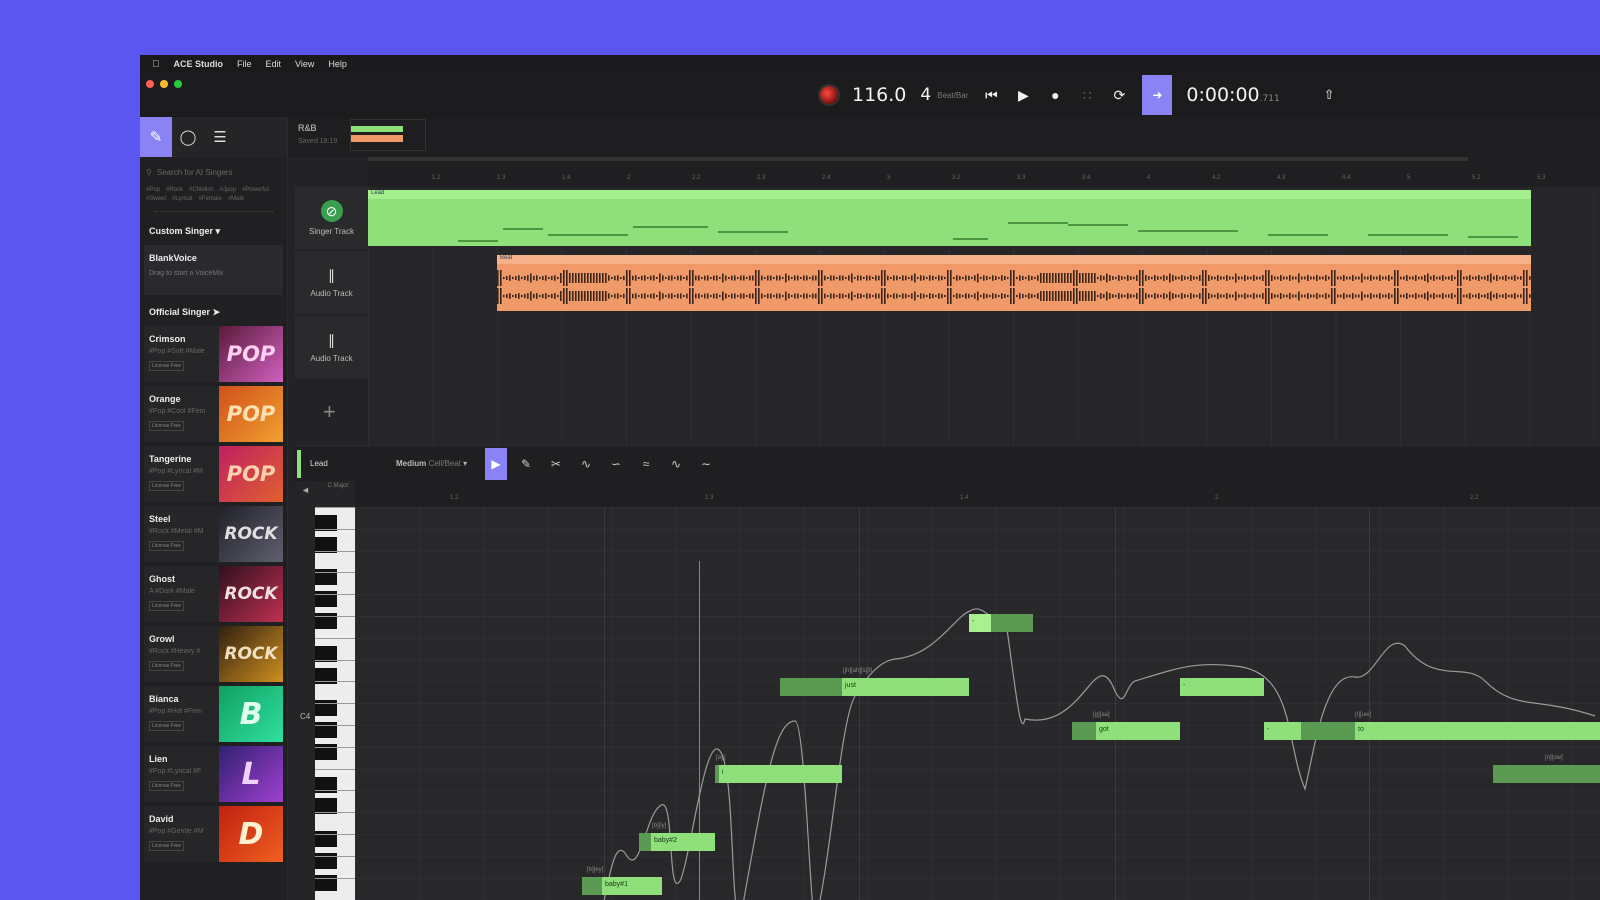  I want to click on note: baby#1, so click(632, 886).